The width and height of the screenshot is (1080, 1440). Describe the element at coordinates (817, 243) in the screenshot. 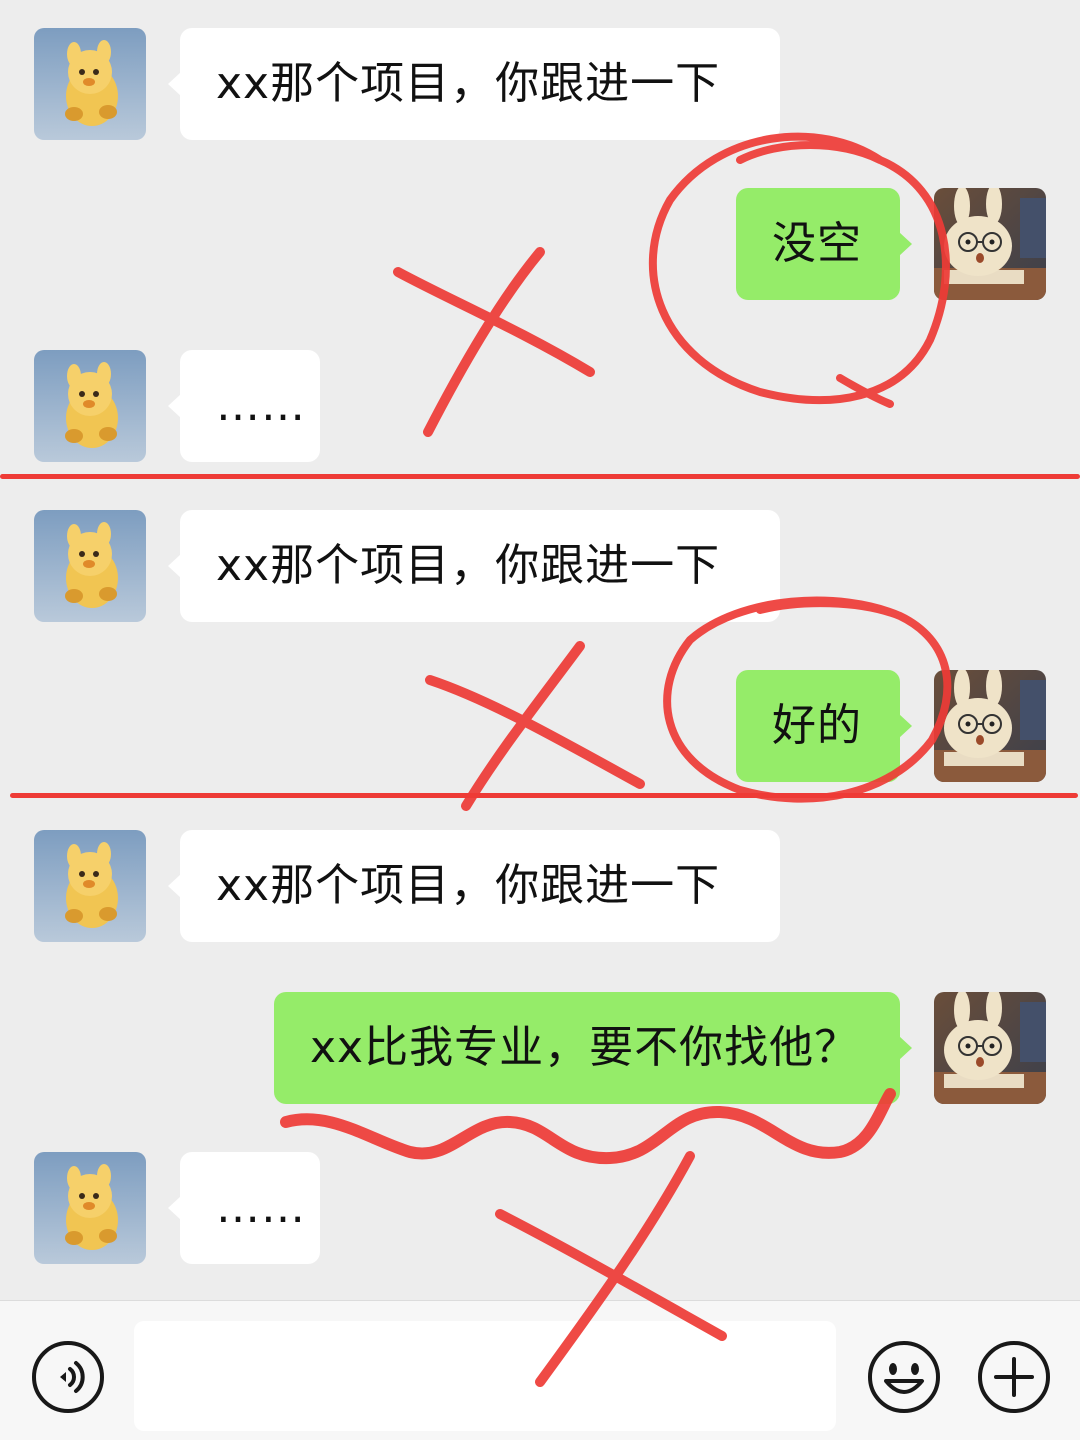

I see `message-text: 没空` at that location.